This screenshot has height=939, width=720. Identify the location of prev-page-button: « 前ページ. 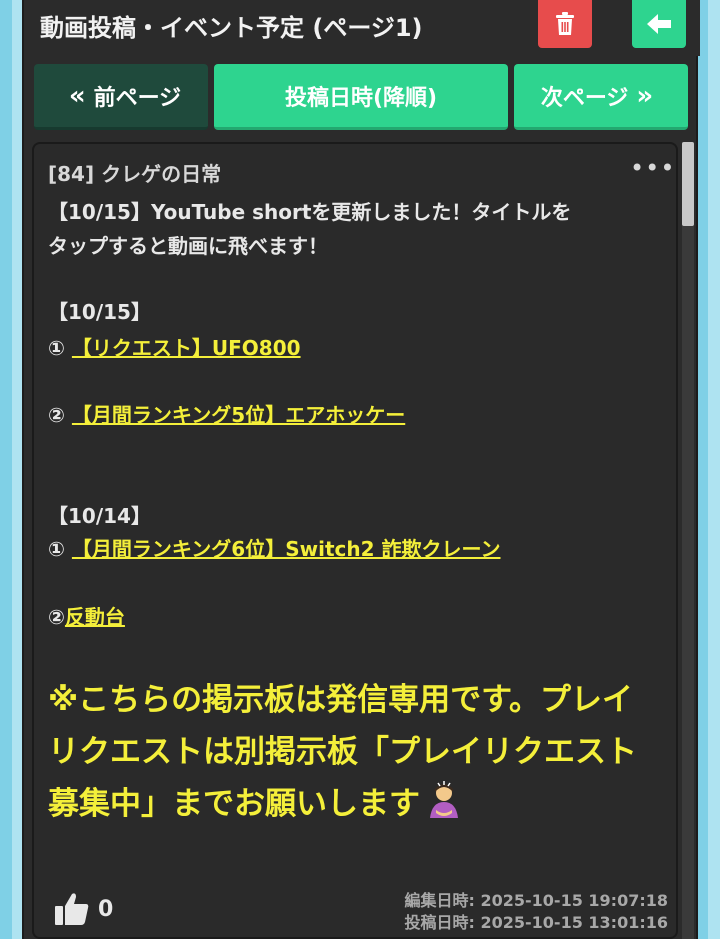
(121, 97).